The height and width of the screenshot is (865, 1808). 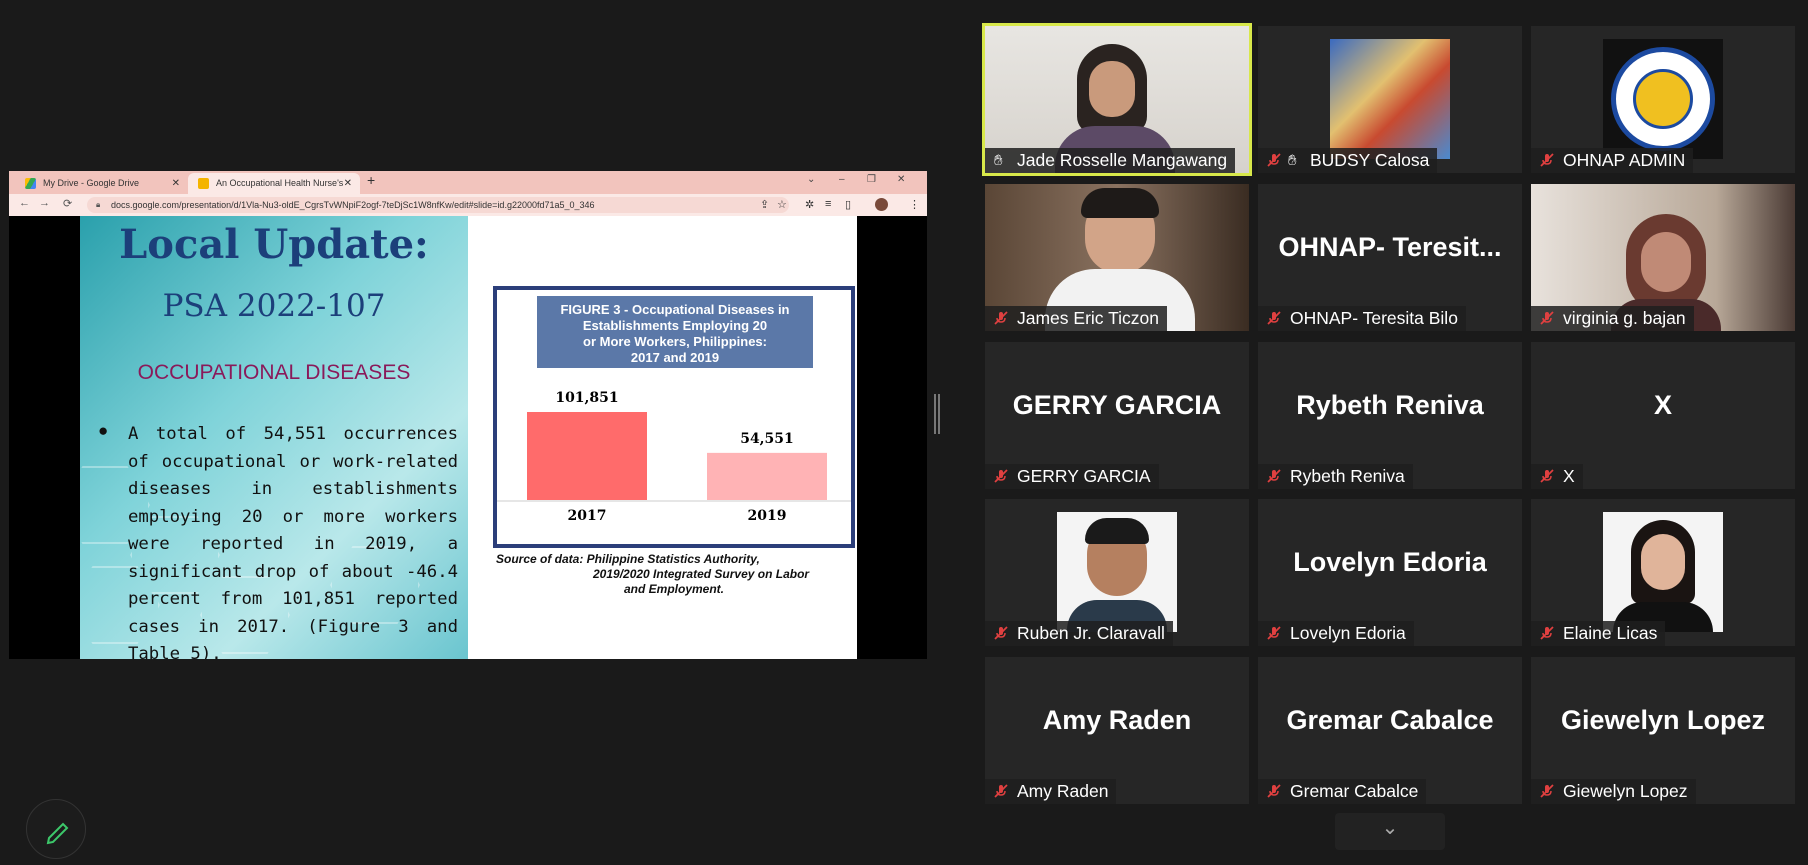 I want to click on figure-title-line: 2017 and 2019, so click(x=675, y=357).